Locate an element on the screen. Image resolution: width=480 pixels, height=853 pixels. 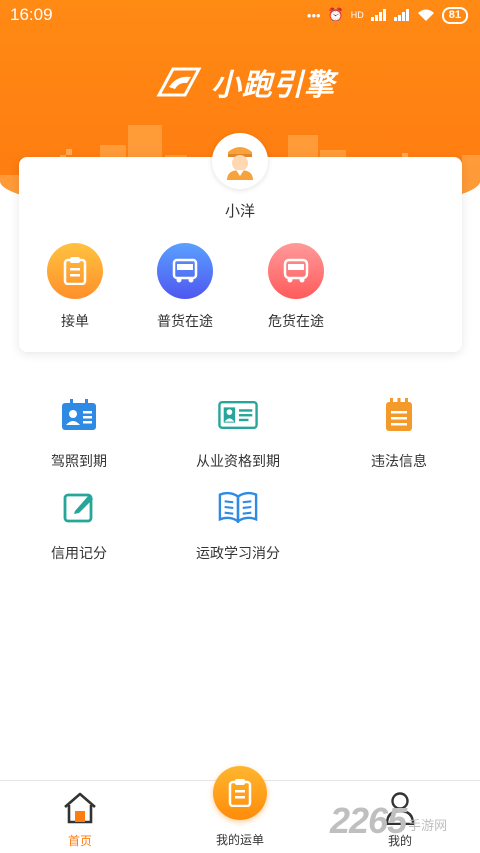
status-icons: ••• ⏰ HD 81 is located at coordinates (387, 15).